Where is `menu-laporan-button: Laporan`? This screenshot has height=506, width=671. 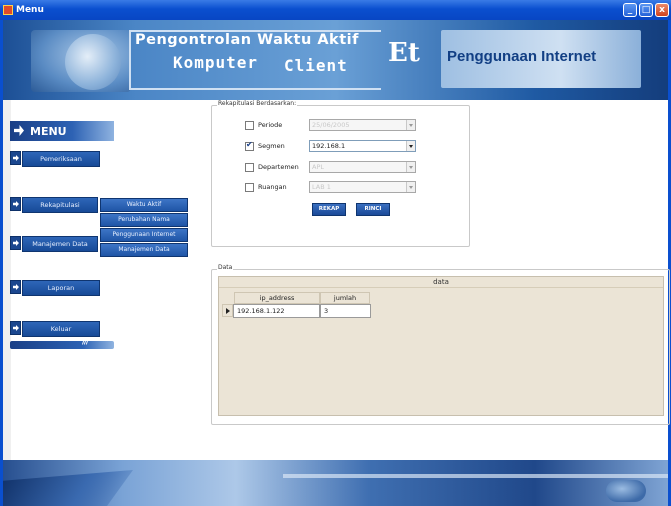
menu-laporan-button: Laporan is located at coordinates (61, 288).